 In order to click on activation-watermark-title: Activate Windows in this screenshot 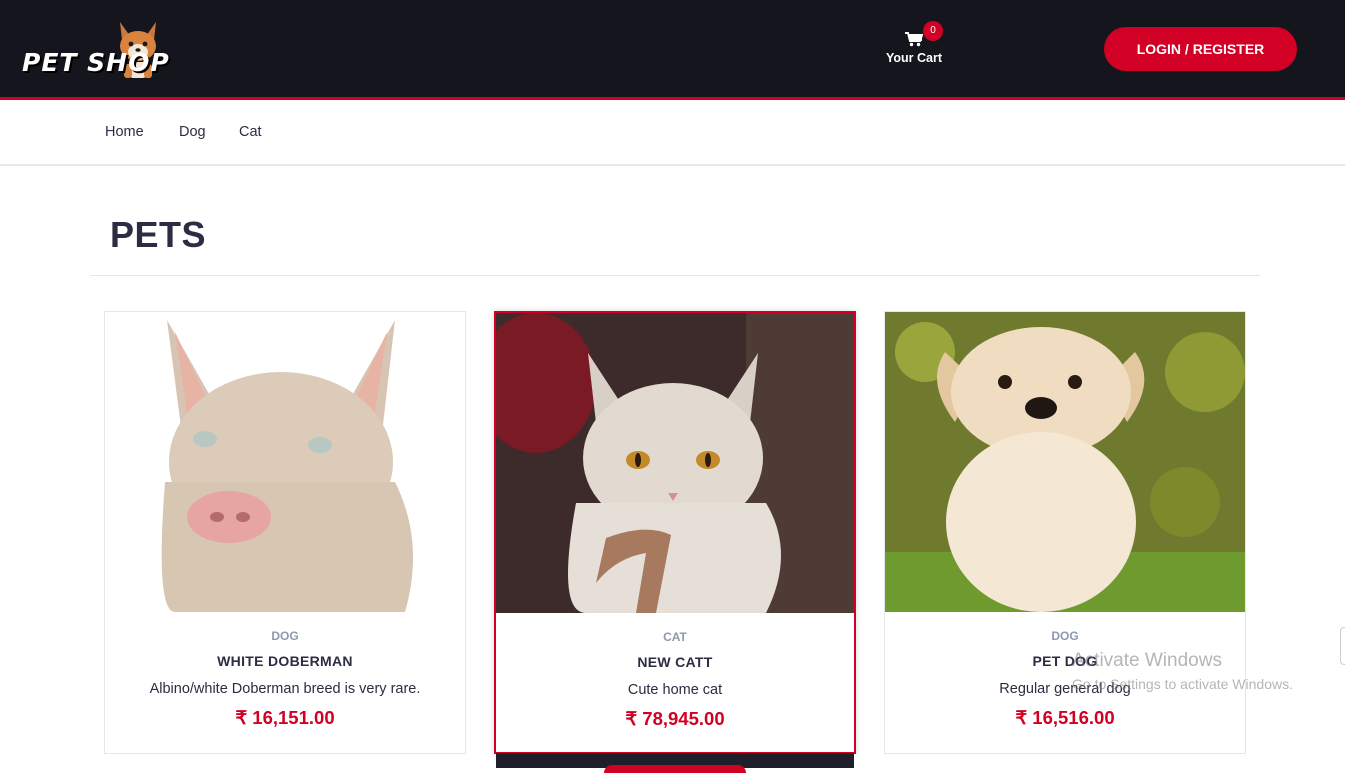, I will do `click(1147, 660)`.